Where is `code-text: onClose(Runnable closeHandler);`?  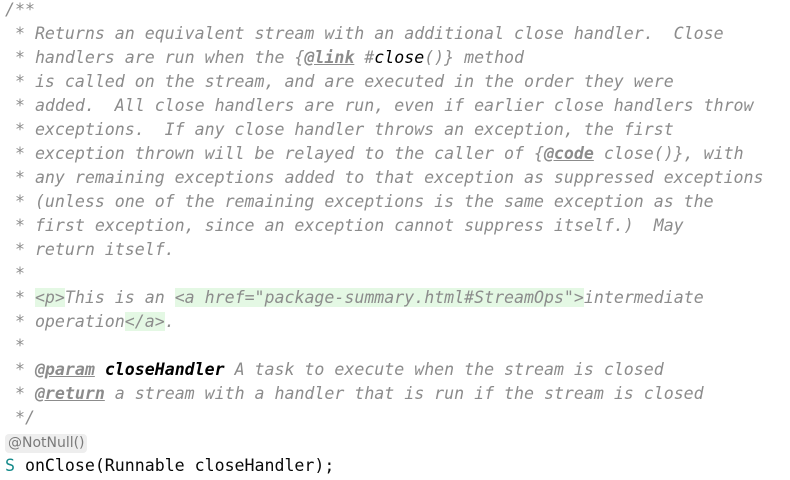 code-text: onClose(Runnable closeHandler); is located at coordinates (174, 465).